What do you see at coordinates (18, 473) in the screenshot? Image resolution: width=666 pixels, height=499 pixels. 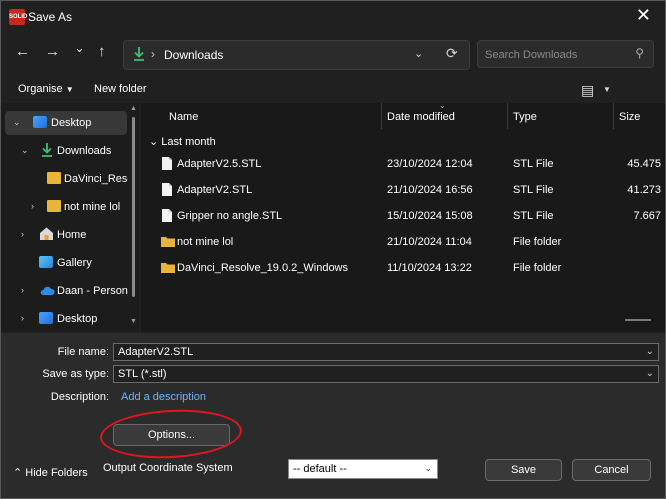 I see `chevron-up-icon: ⌃` at bounding box center [18, 473].